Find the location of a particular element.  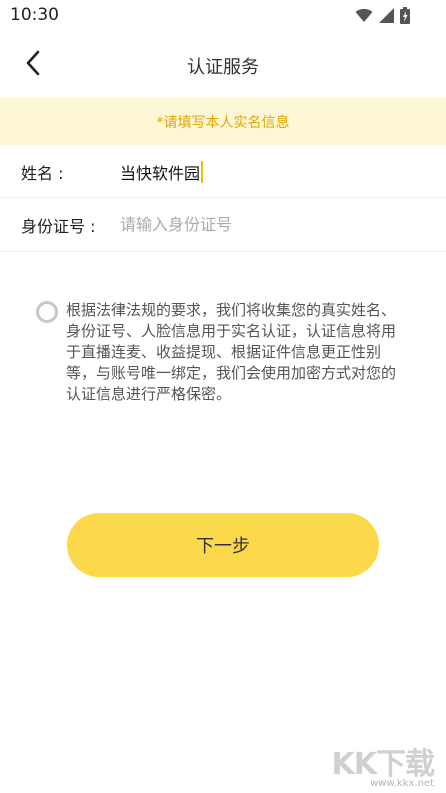

wifi-icon is located at coordinates (364, 17).